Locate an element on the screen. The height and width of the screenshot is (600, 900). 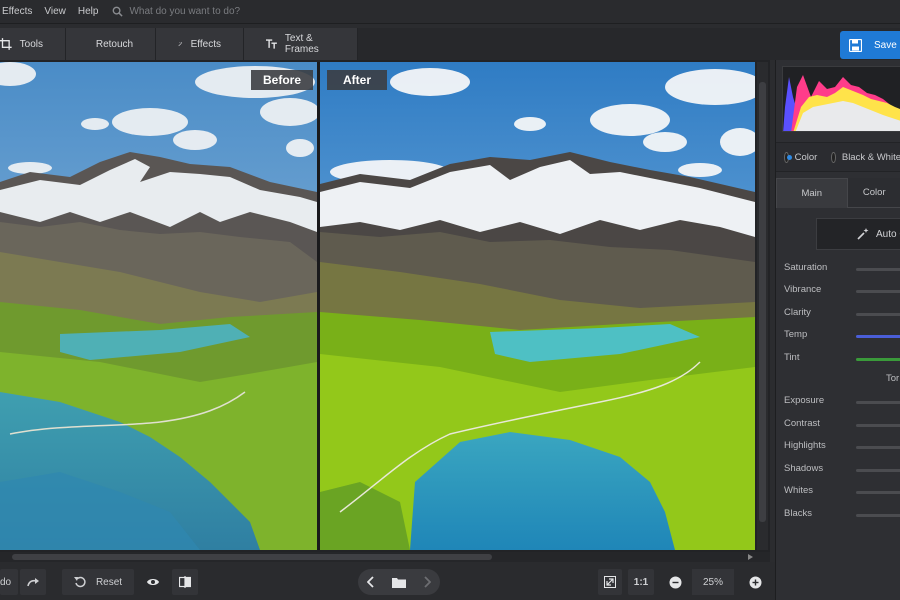
floppy-disk-icon is located at coordinates (855, 45).